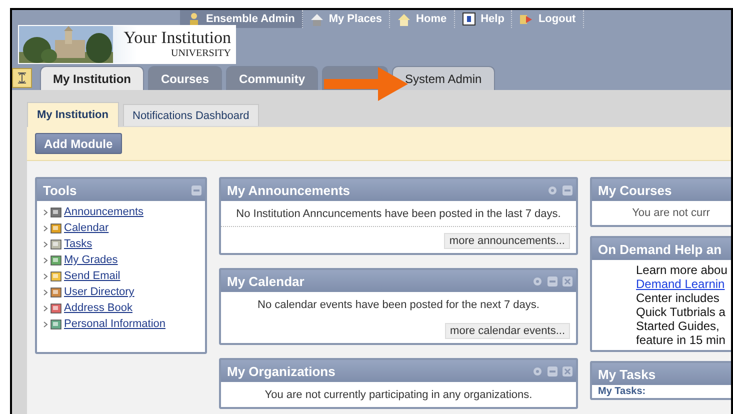  Describe the element at coordinates (272, 78) in the screenshot. I see `main-tab: Community` at that location.